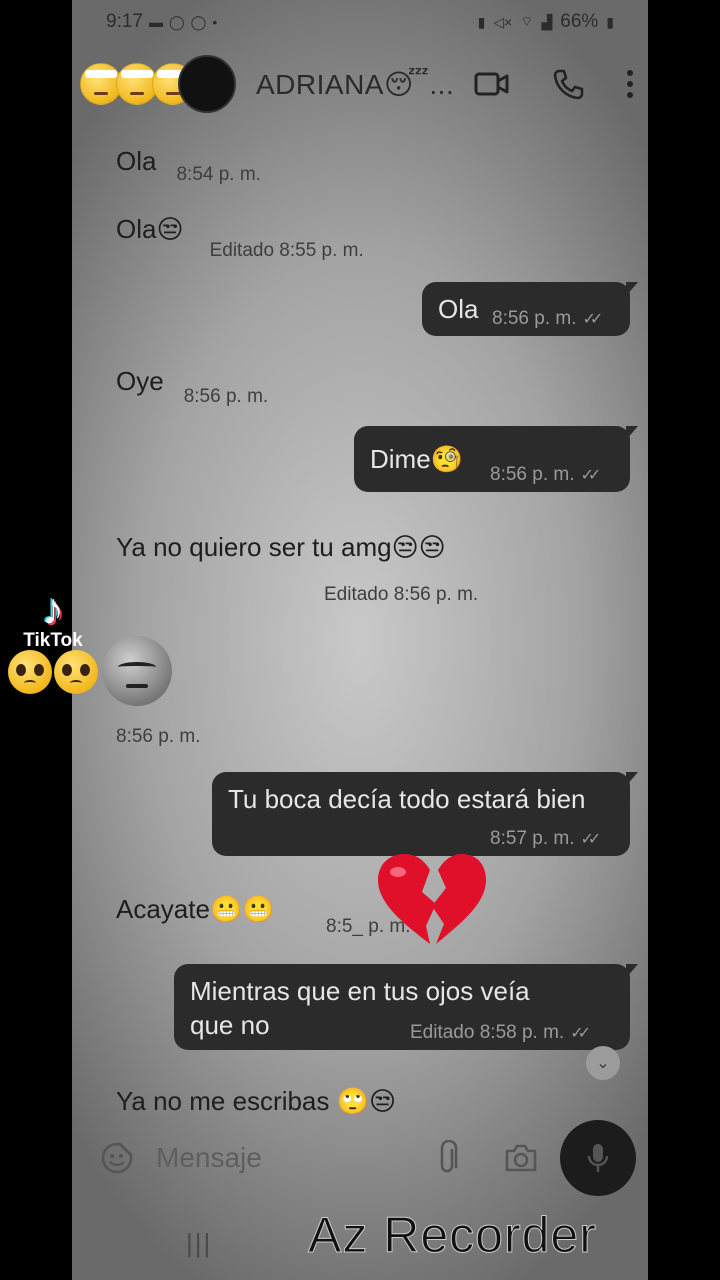  I want to click on message-composer: Mensaje, so click(360, 1158).